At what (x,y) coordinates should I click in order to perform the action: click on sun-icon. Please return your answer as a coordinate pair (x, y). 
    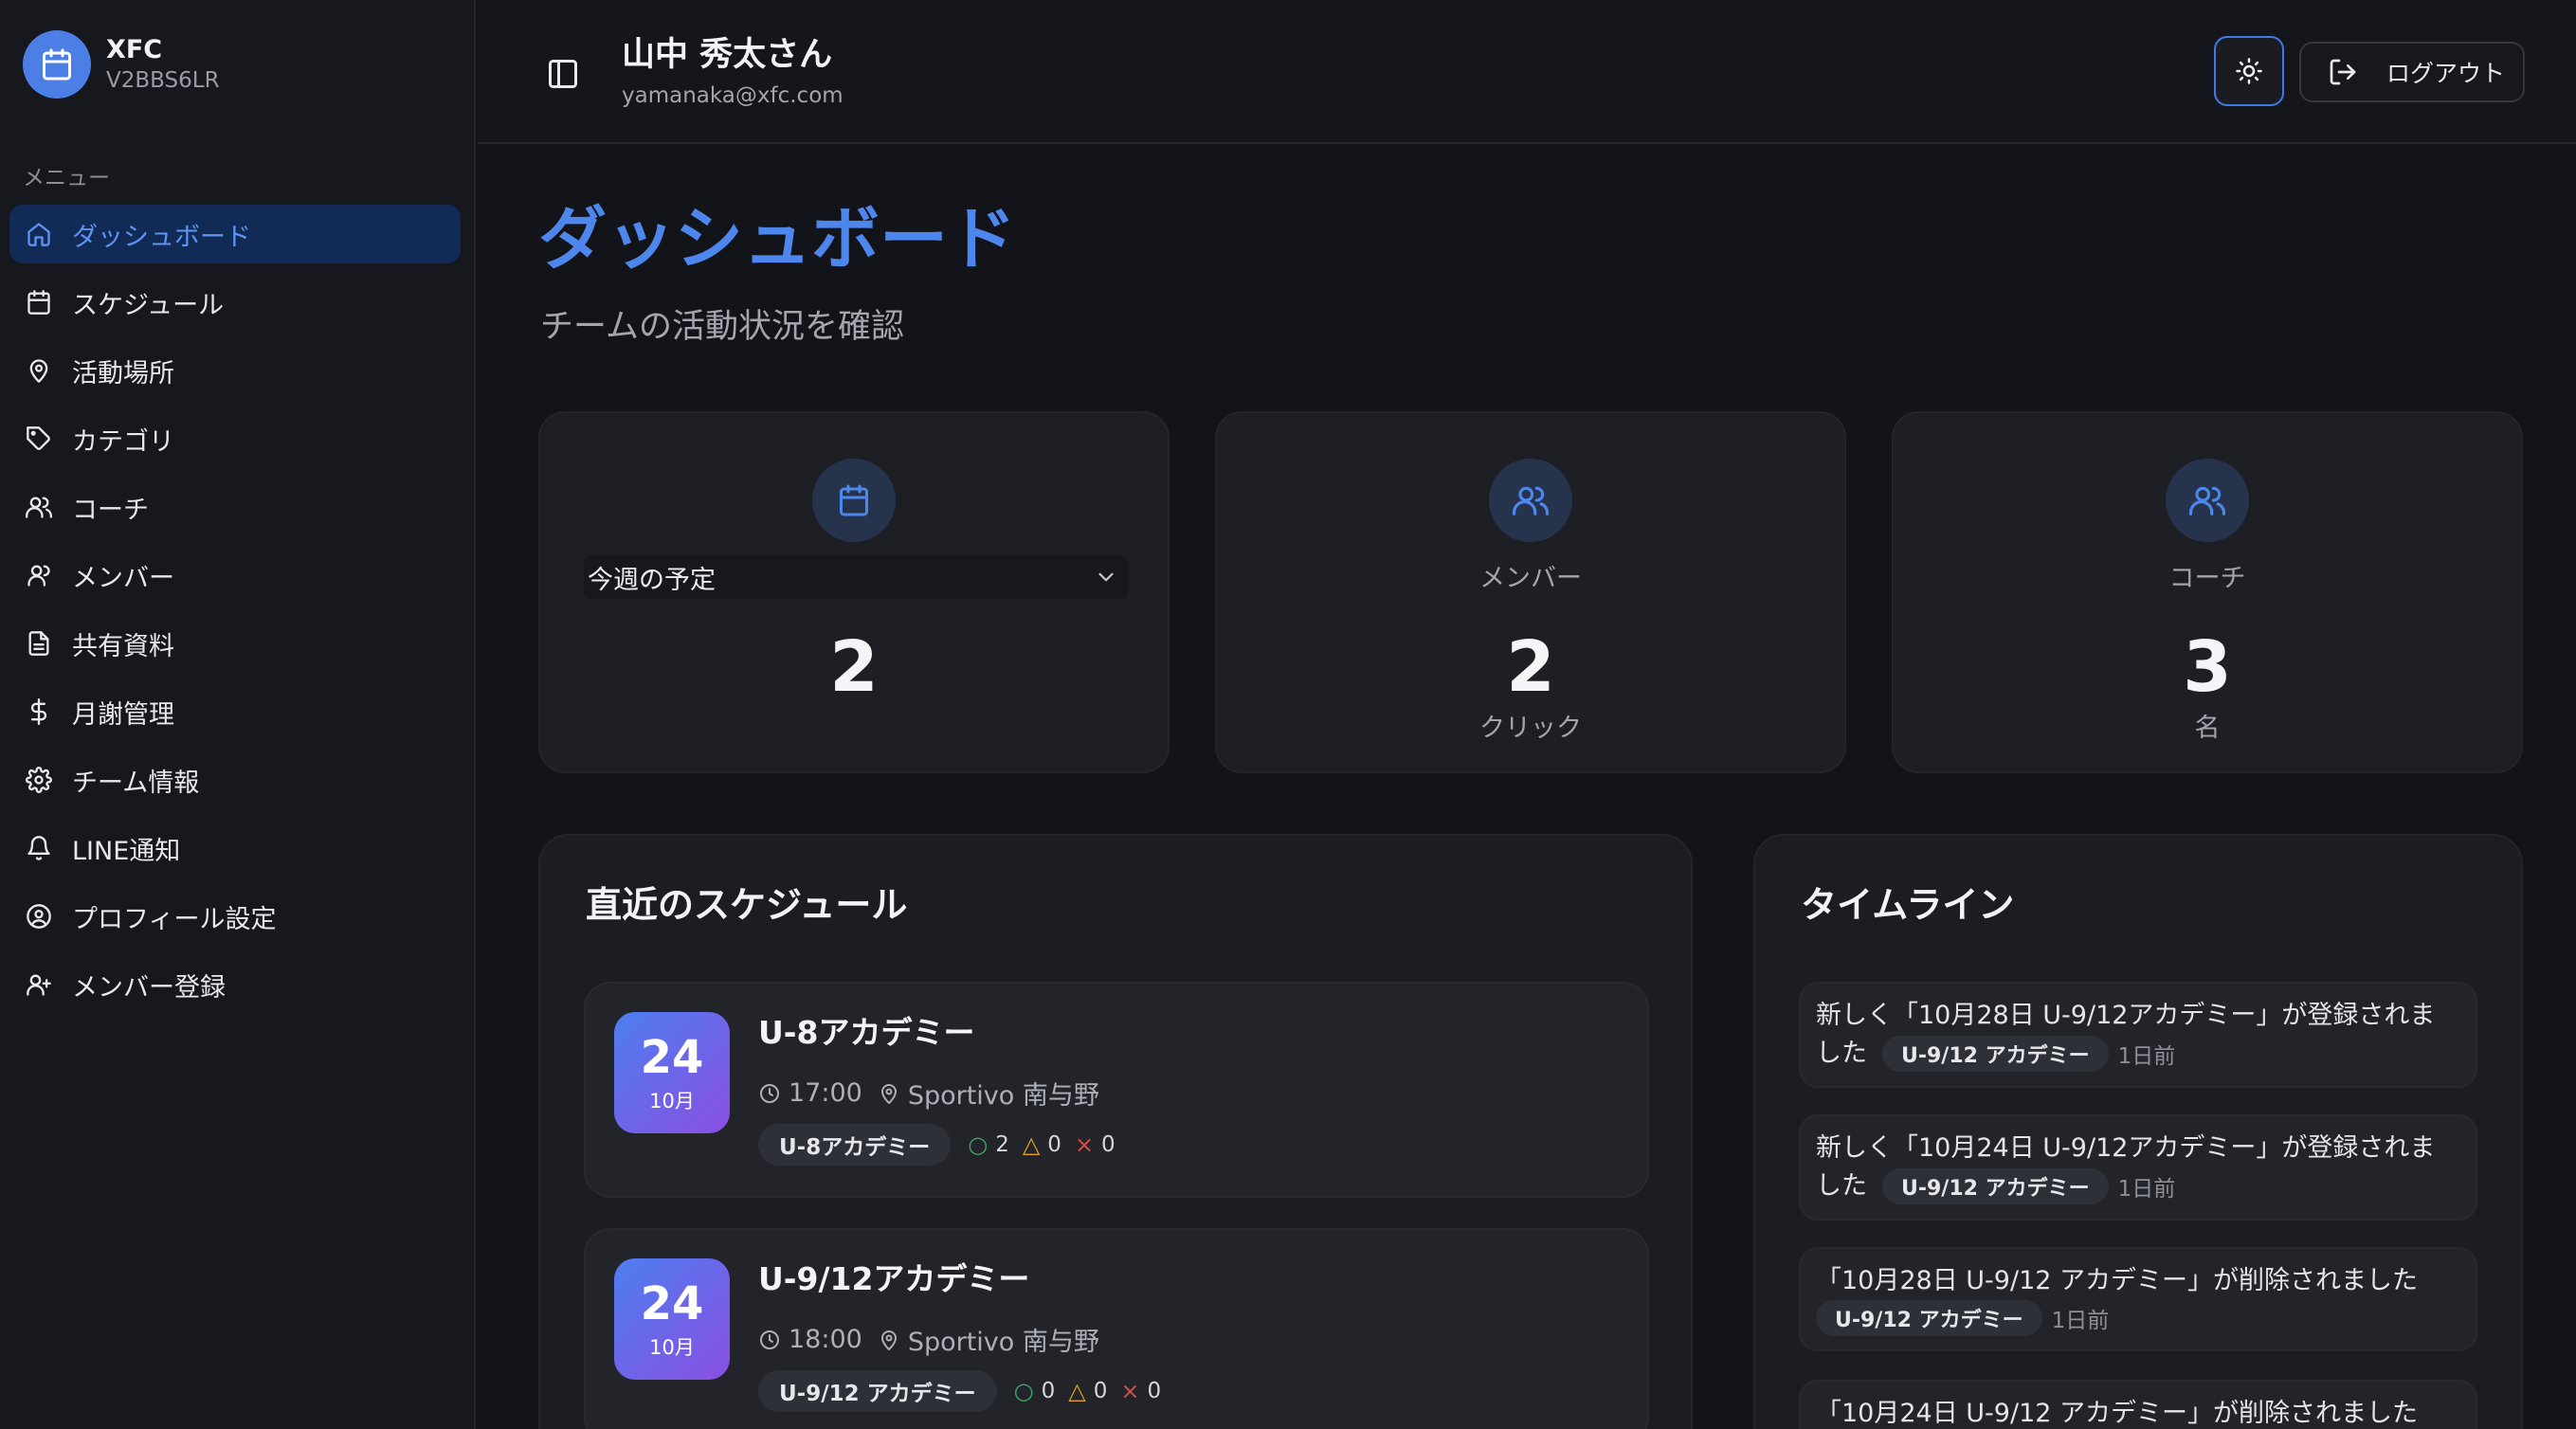
    Looking at the image, I should click on (2249, 71).